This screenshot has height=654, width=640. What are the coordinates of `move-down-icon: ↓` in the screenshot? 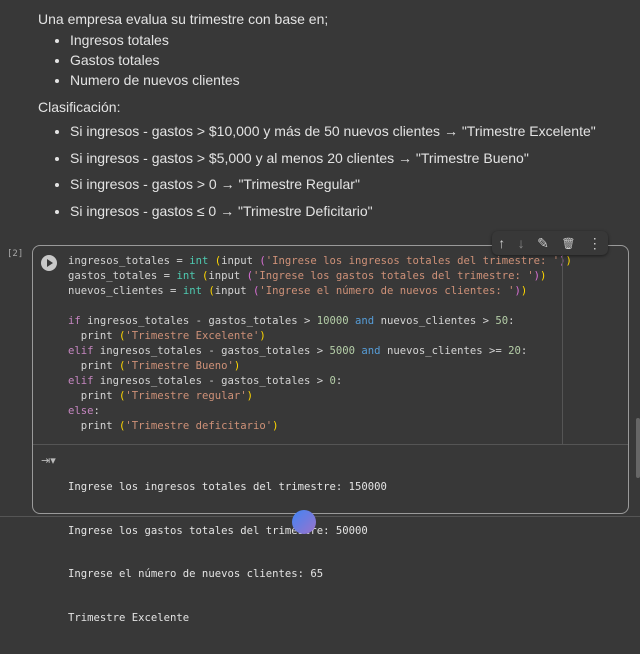 It's located at (521, 243).